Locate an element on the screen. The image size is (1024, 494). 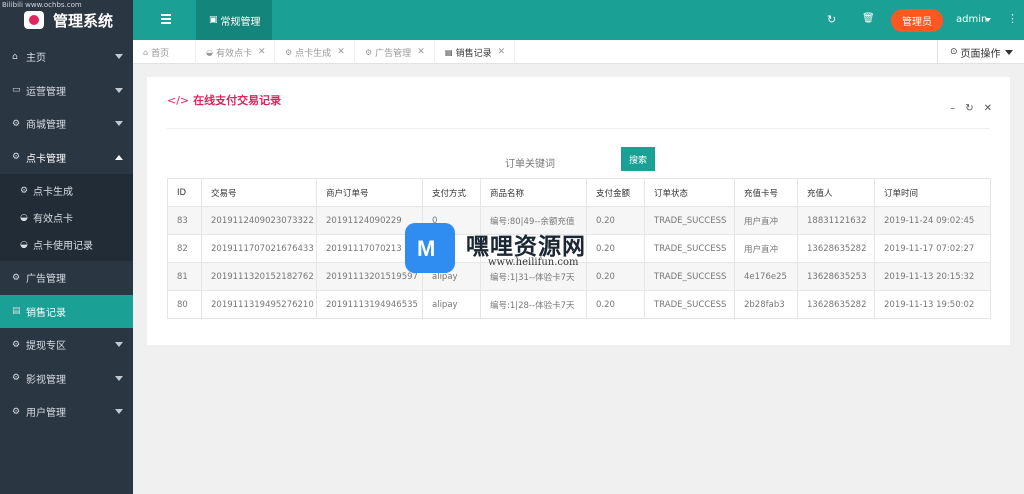
sidebar-subitem-card-usage: ◒ 点卡使用记录 is located at coordinates (66, 244).